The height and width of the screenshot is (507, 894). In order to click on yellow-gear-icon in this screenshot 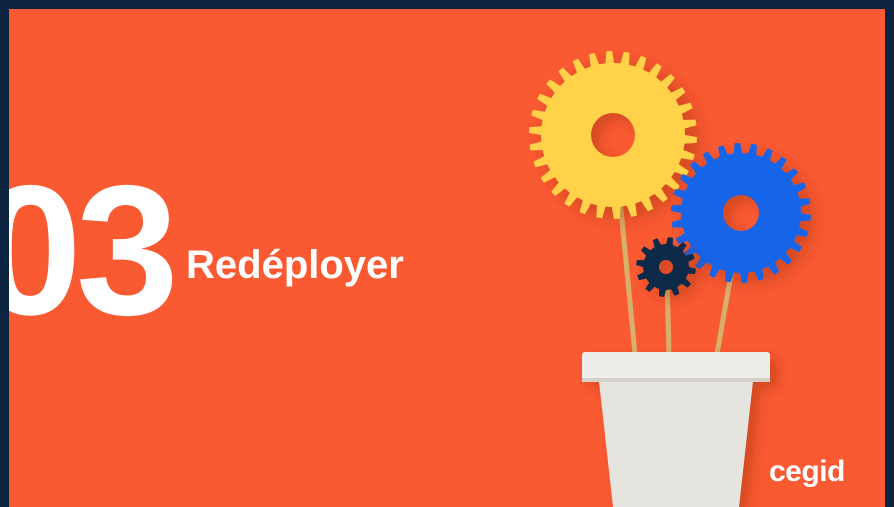, I will do `click(613, 135)`.